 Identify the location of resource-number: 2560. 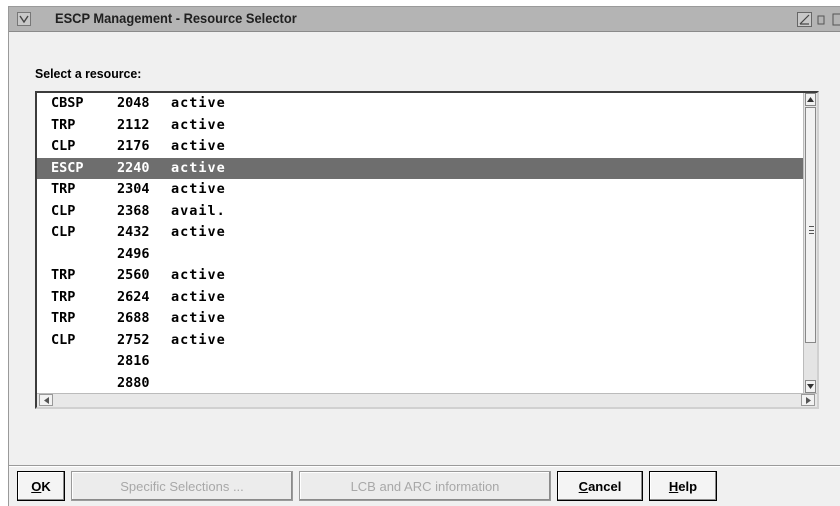
(133, 275).